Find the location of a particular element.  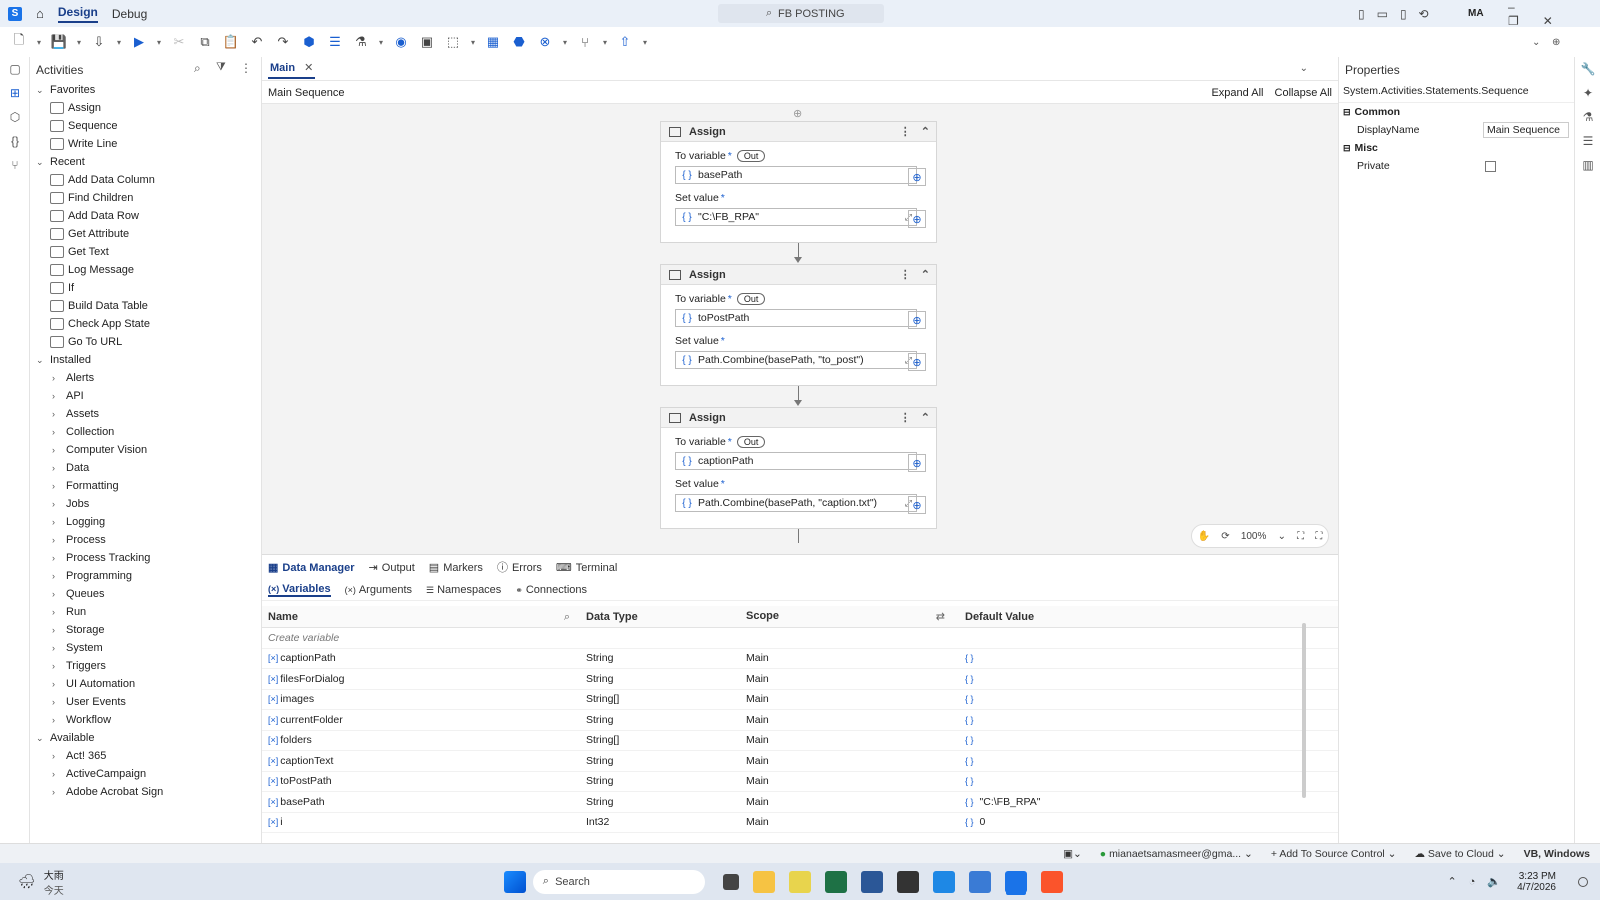

redo-icon: ↷ is located at coordinates (283, 42).